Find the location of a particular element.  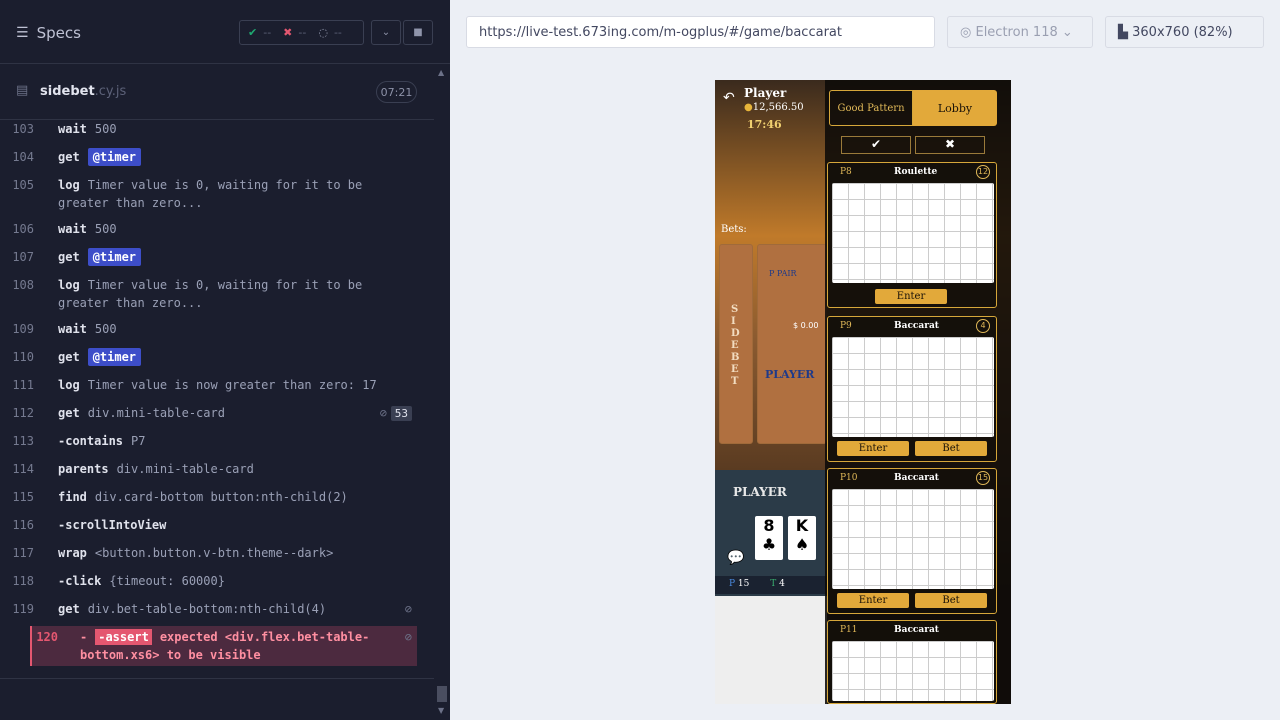

command-arg: {timeout: 60000} is located at coordinates (167, 581).